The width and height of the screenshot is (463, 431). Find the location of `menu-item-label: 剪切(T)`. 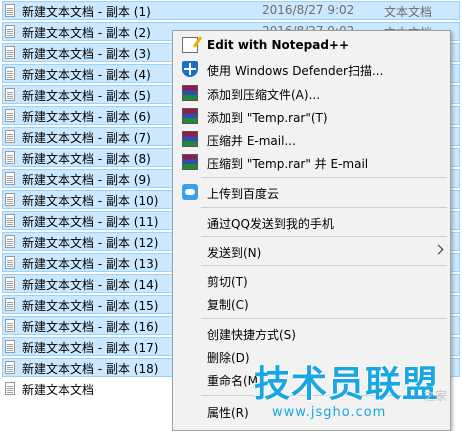

menu-item-label: 剪切(T) is located at coordinates (227, 282).